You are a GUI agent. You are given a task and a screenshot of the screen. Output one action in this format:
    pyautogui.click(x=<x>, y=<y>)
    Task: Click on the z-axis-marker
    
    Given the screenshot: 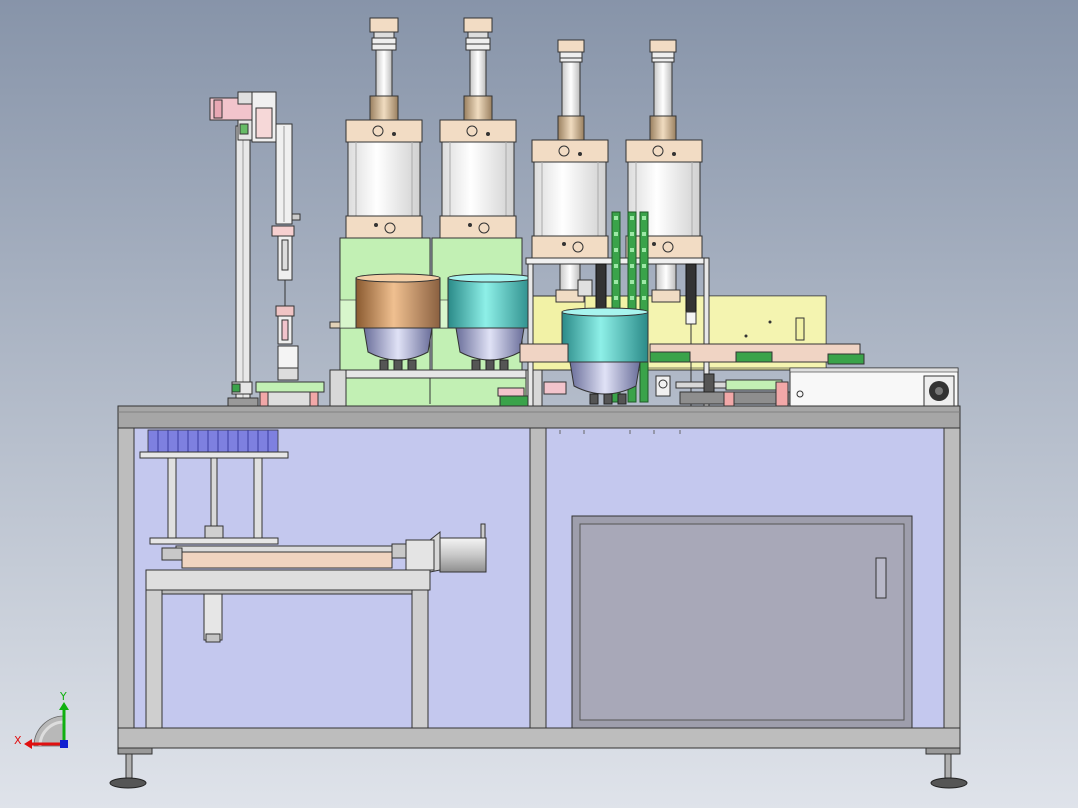 What is the action you would take?
    pyautogui.click(x=64, y=744)
    